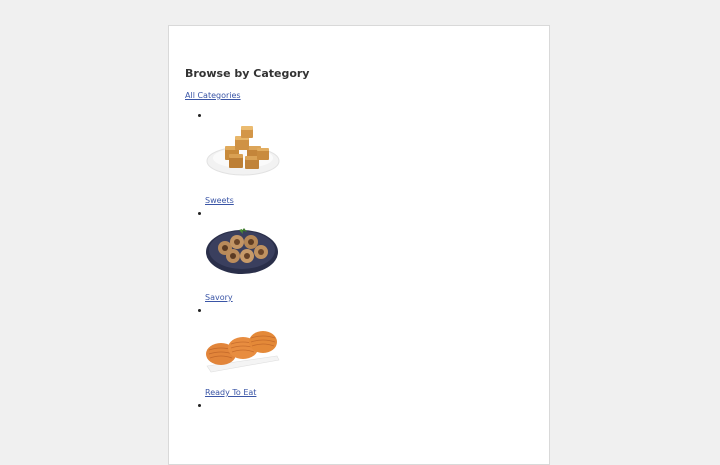  Describe the element at coordinates (230, 392) in the screenshot. I see `category-label-ready-to-eat: Ready To Eat` at that location.